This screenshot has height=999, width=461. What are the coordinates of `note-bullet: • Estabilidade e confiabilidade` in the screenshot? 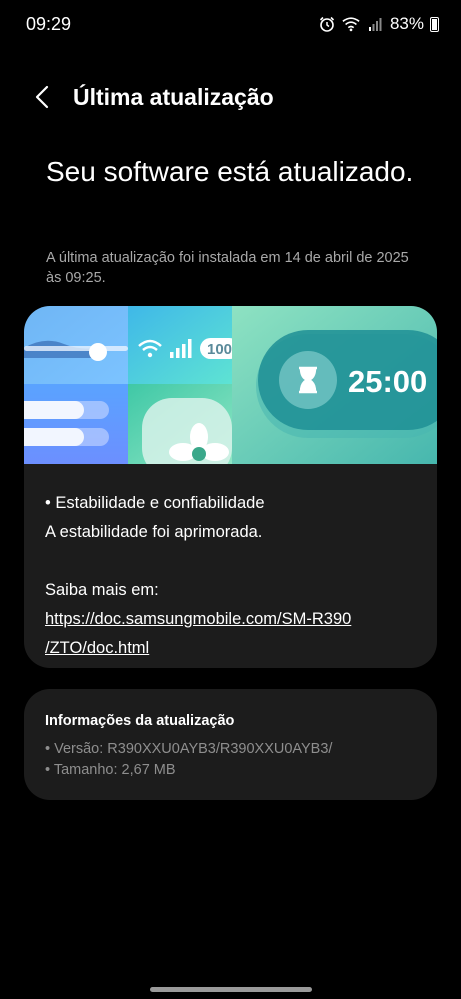 It's located at (155, 503).